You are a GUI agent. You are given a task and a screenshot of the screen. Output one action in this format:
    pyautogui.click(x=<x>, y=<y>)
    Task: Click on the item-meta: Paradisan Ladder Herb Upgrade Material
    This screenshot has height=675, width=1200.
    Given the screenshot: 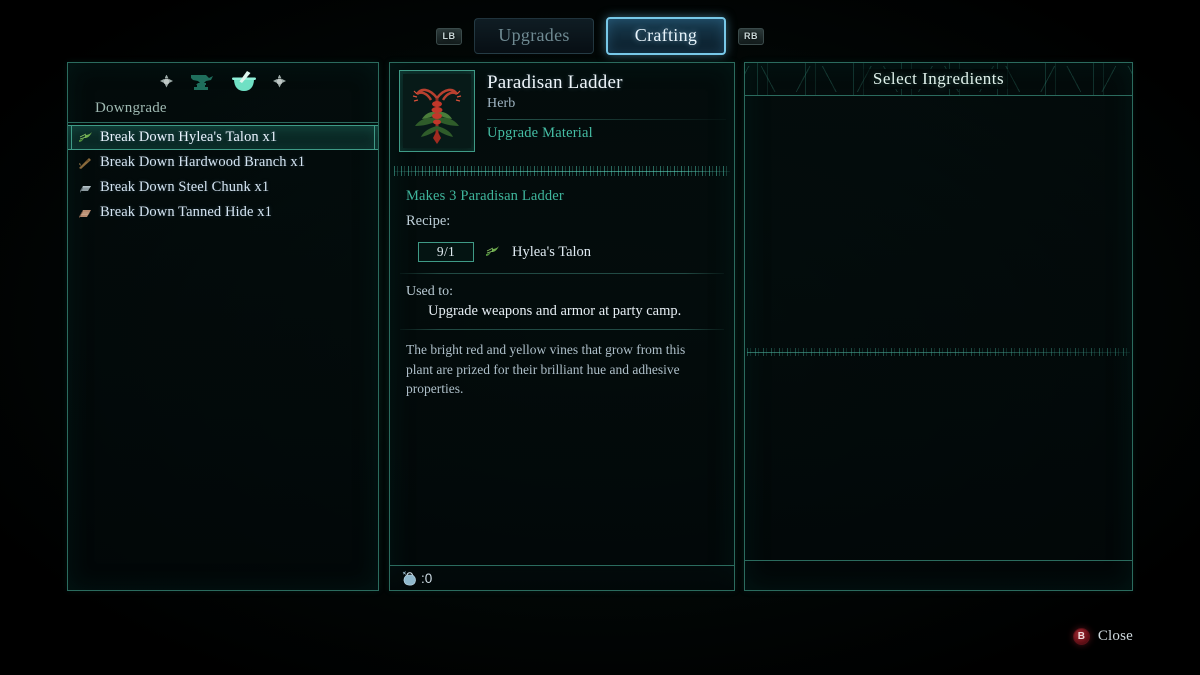 What is the action you would take?
    pyautogui.click(x=606, y=114)
    